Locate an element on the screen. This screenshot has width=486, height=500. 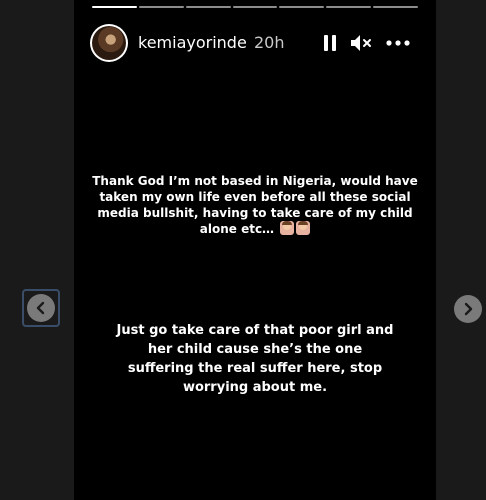
text-line: Just go take care of that poor girl and is located at coordinates (255, 330).